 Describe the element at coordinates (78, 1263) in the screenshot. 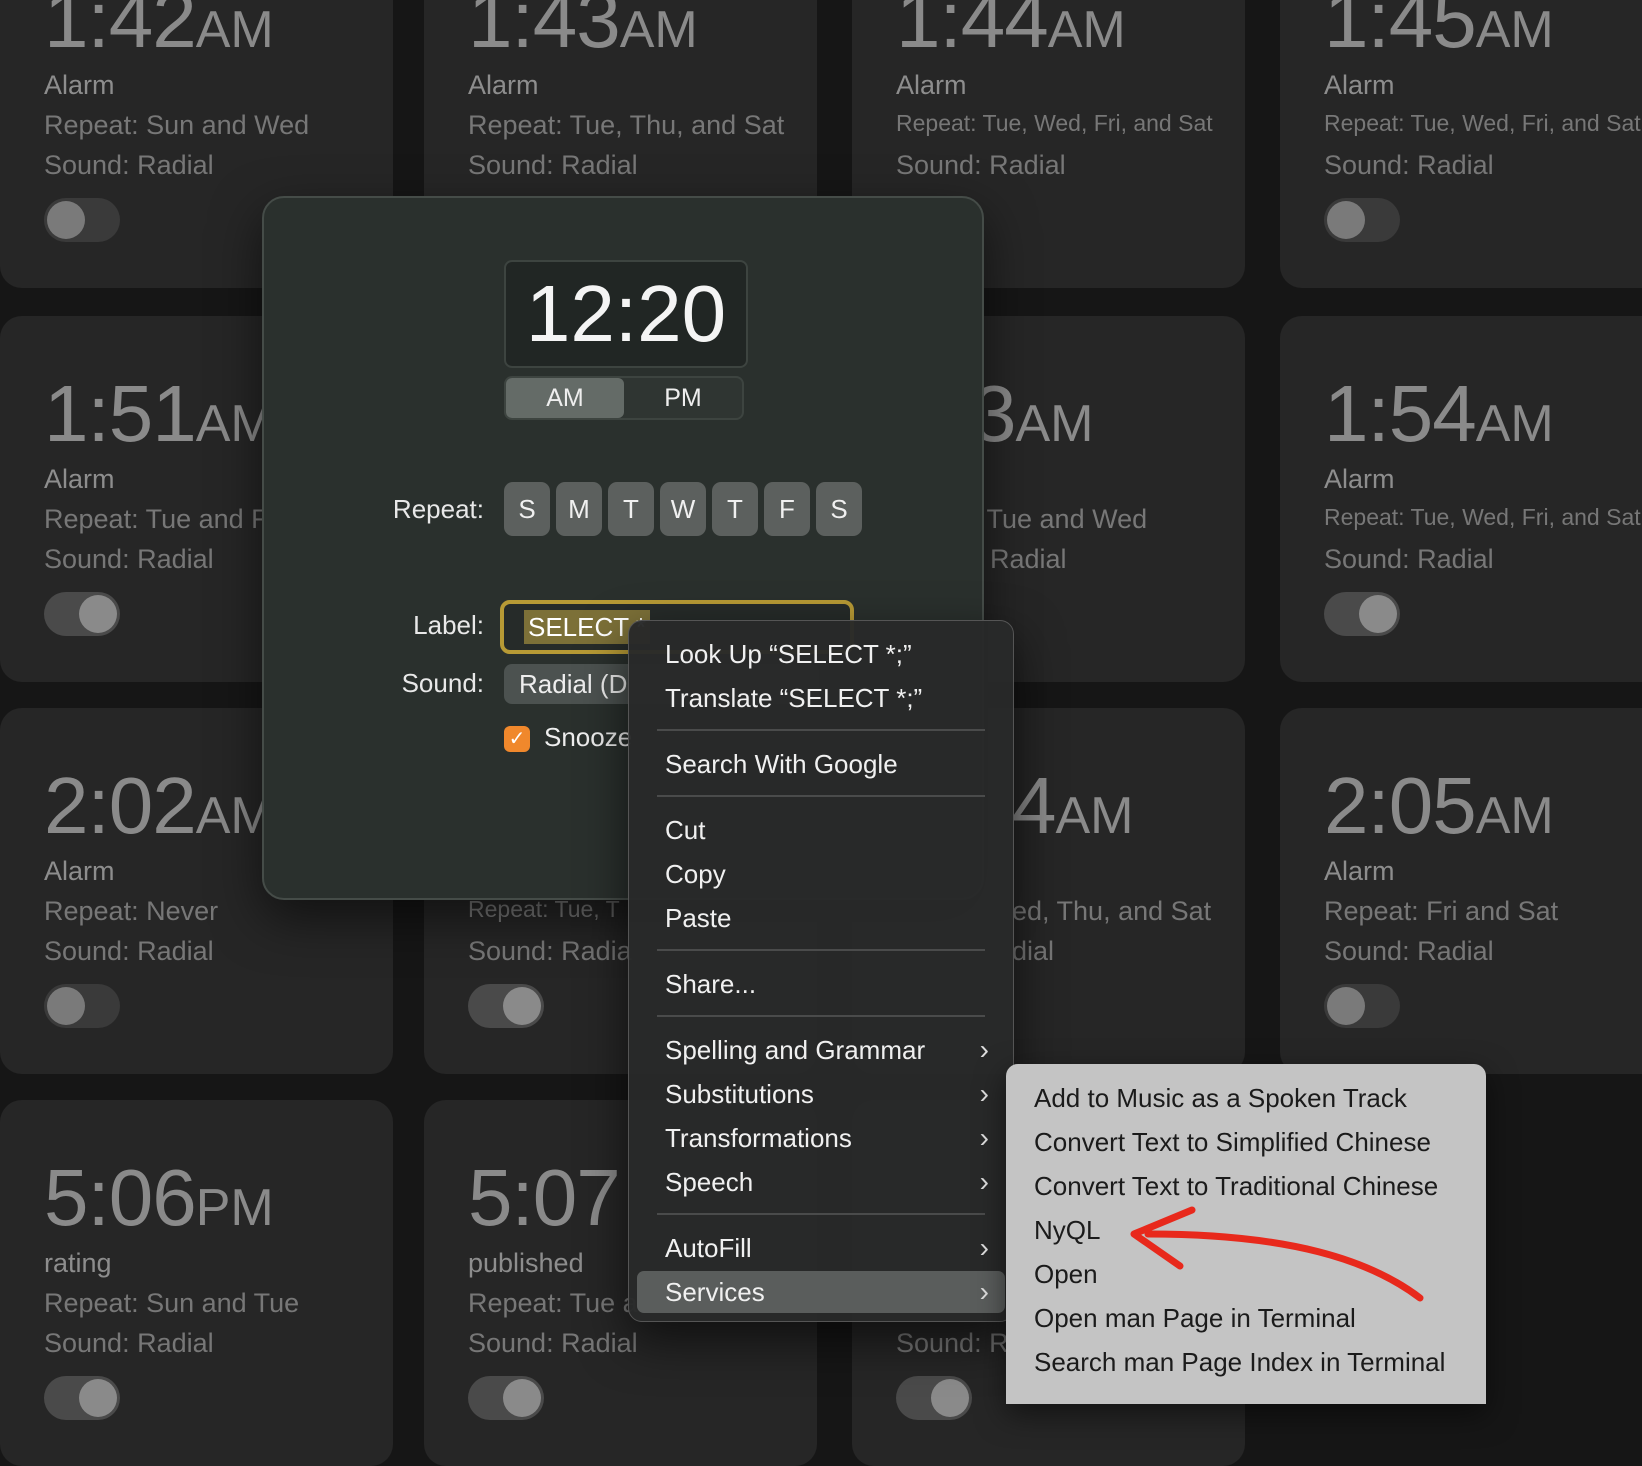

I see `alarm-label: rating` at that location.